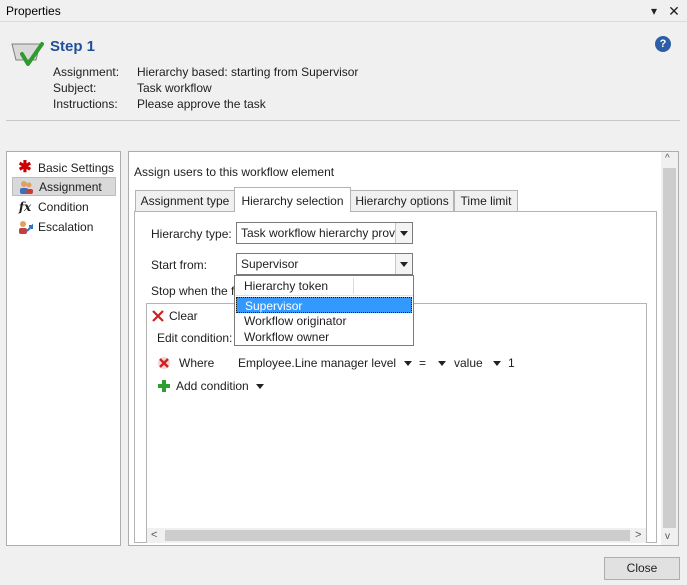 The image size is (687, 585). Describe the element at coordinates (73, 46) in the screenshot. I see `step-title: Step 1` at that location.